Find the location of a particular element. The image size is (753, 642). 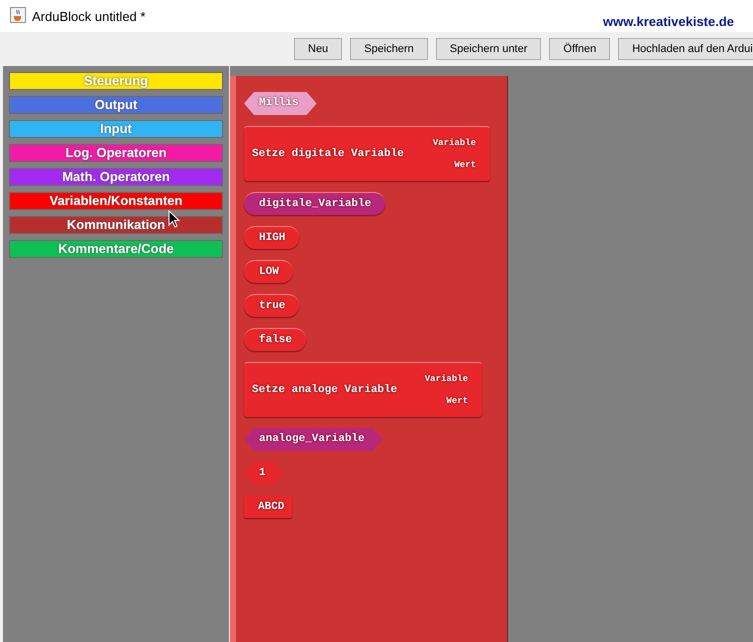

toolbar-button: Neu is located at coordinates (318, 49).